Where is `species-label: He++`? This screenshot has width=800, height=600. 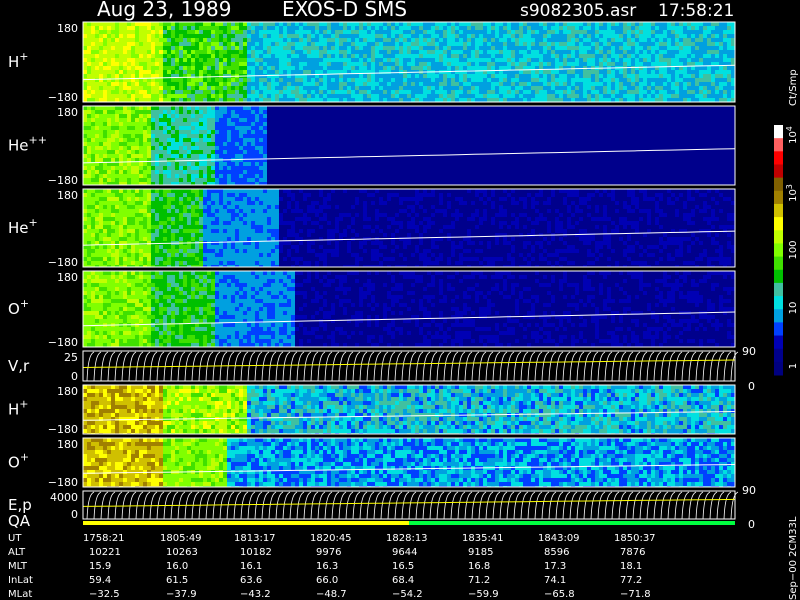 species-label: He++ is located at coordinates (27, 144).